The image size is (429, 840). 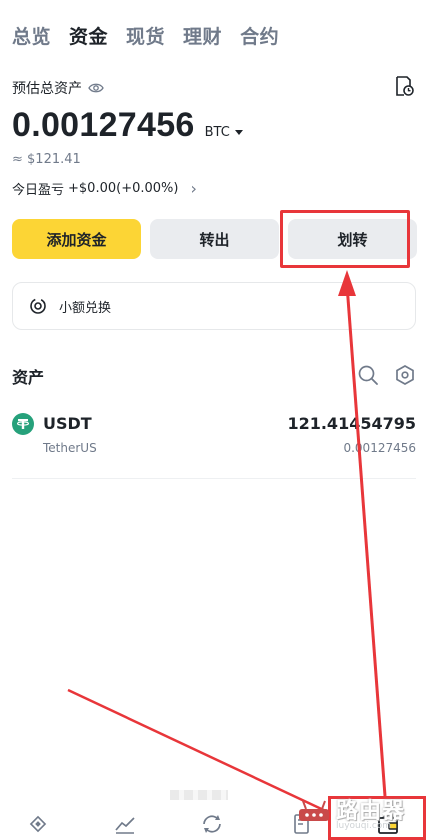 I want to click on today-pnl: 今日盈亏 +$0.00(+0.00%) ›, so click(x=104, y=188).